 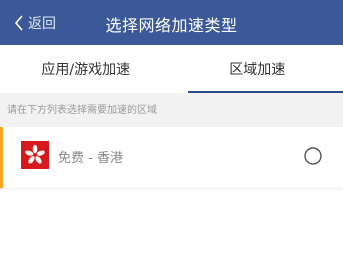 What do you see at coordinates (171, 25) in the screenshot?
I see `page-title: 选择网络加速类型` at bounding box center [171, 25].